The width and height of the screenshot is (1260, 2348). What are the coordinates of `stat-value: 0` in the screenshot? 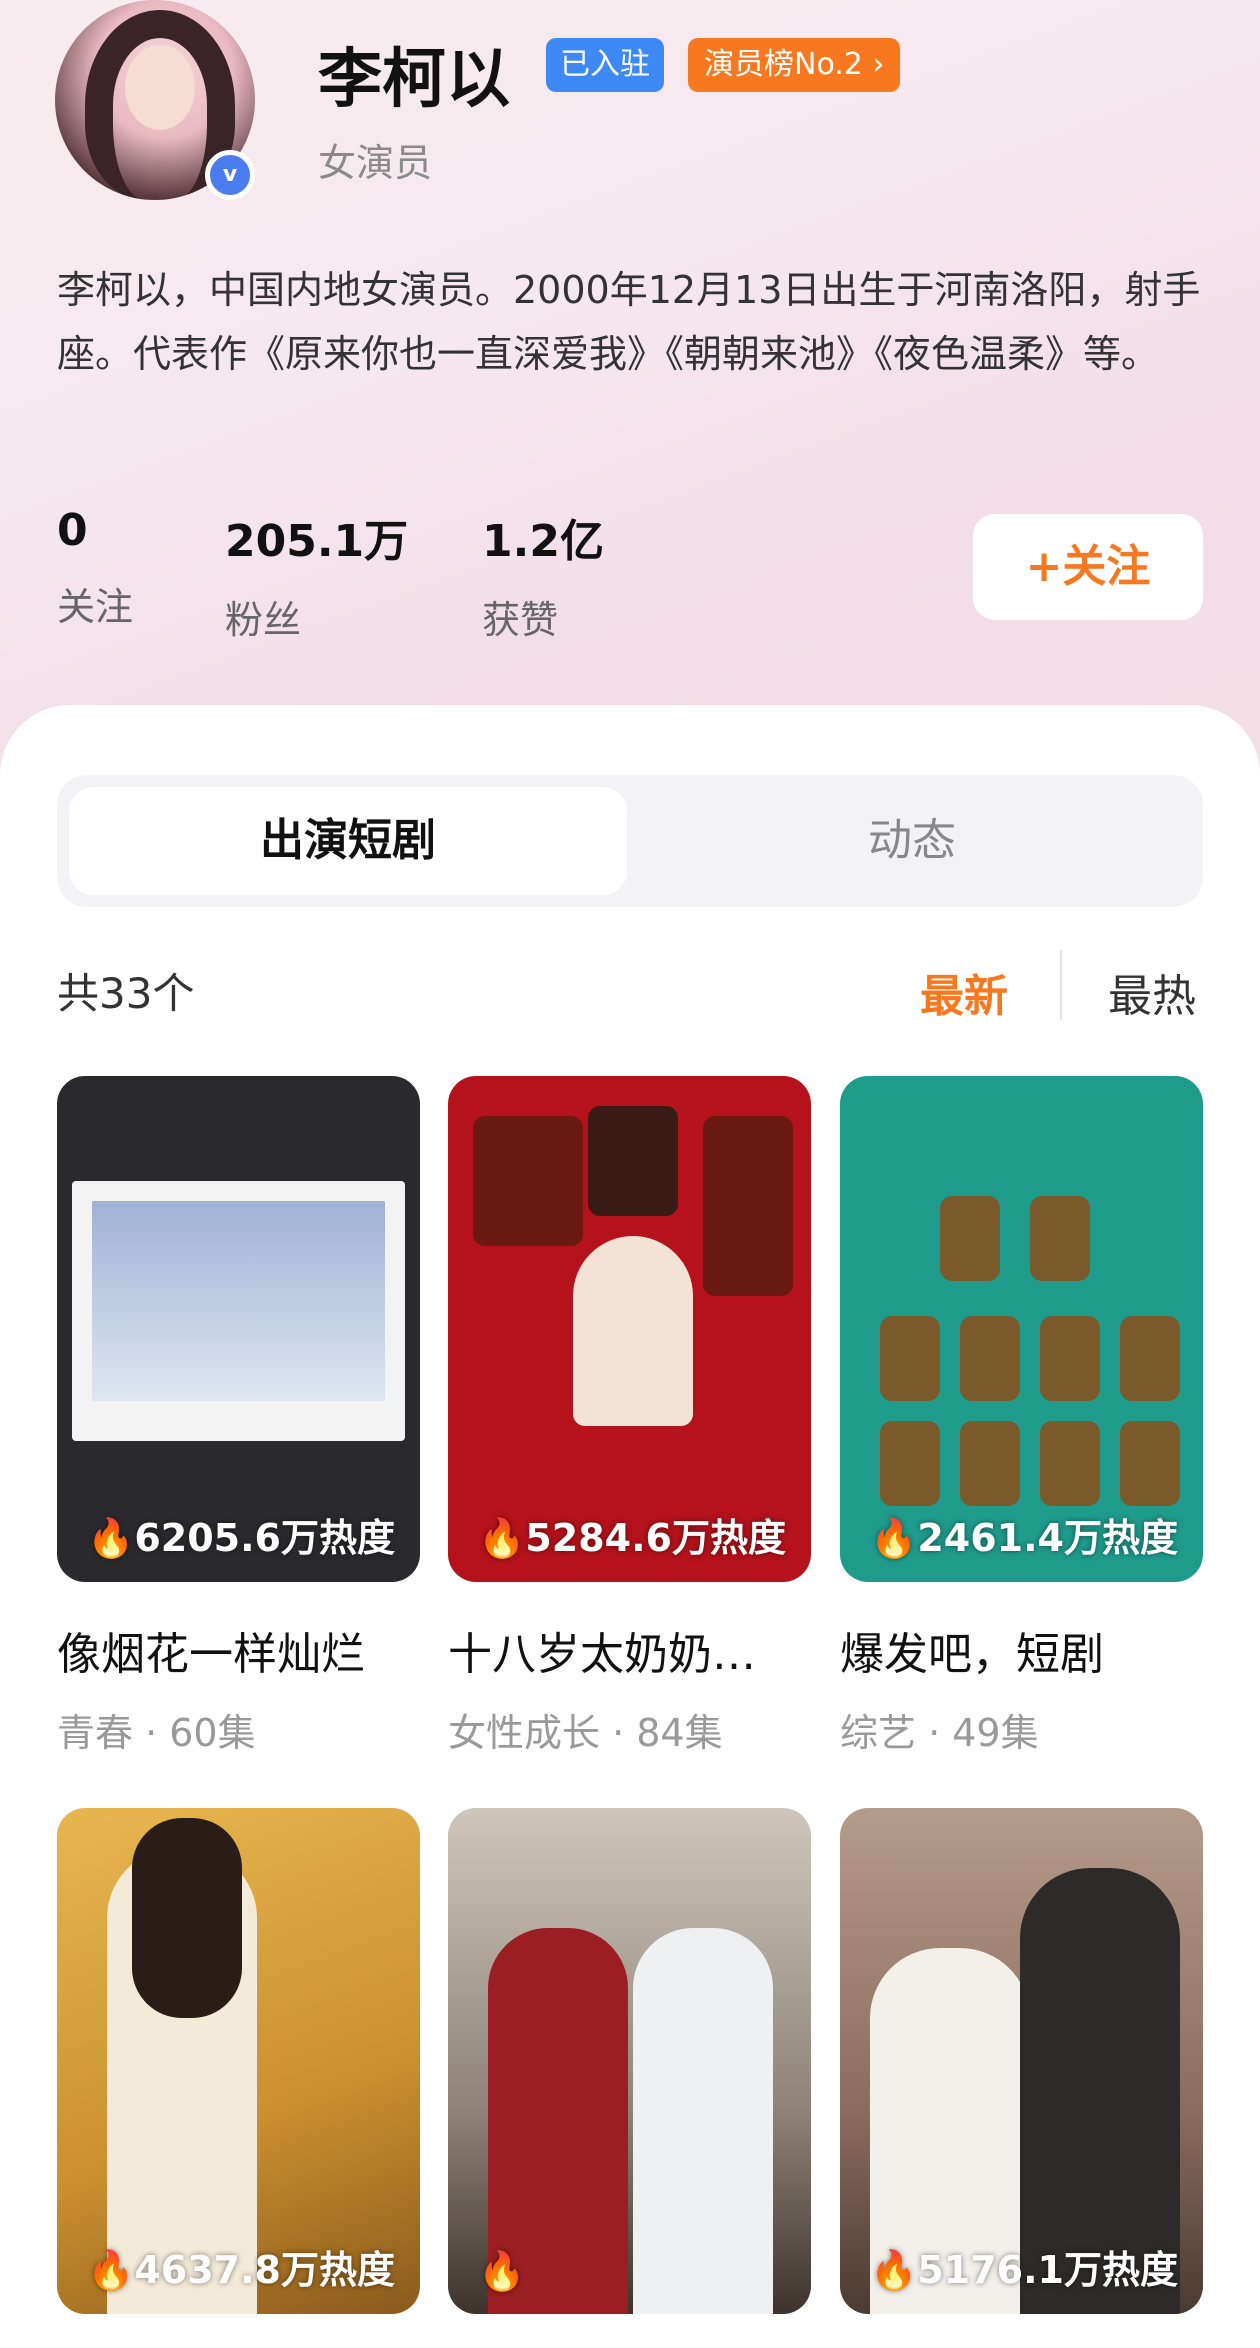 It's located at (72, 530).